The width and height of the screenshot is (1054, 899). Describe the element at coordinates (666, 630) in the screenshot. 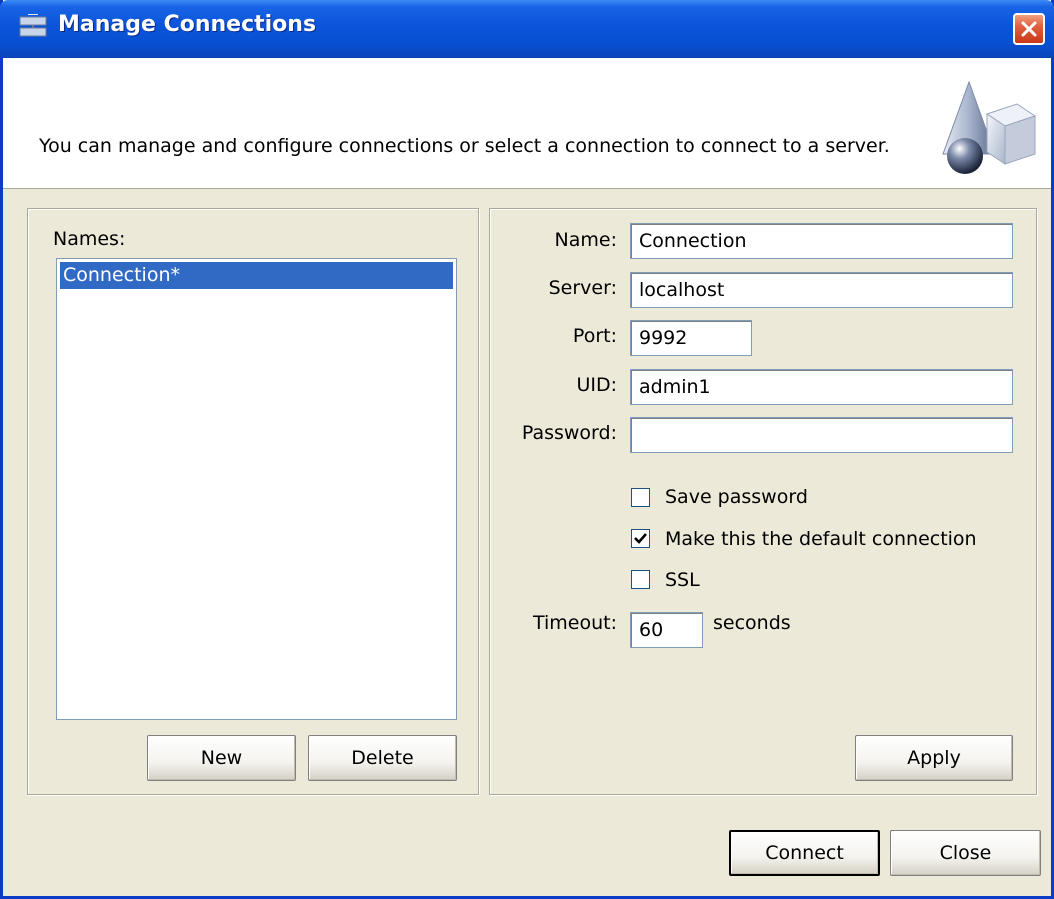

I see `timeout-field: 60` at that location.